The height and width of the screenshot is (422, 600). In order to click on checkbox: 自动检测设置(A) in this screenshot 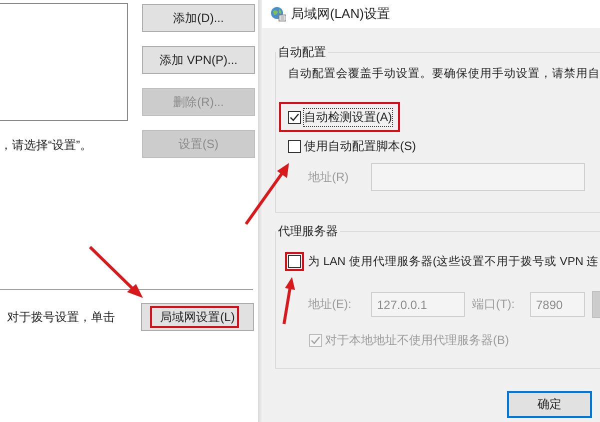, I will do `click(340, 117)`.